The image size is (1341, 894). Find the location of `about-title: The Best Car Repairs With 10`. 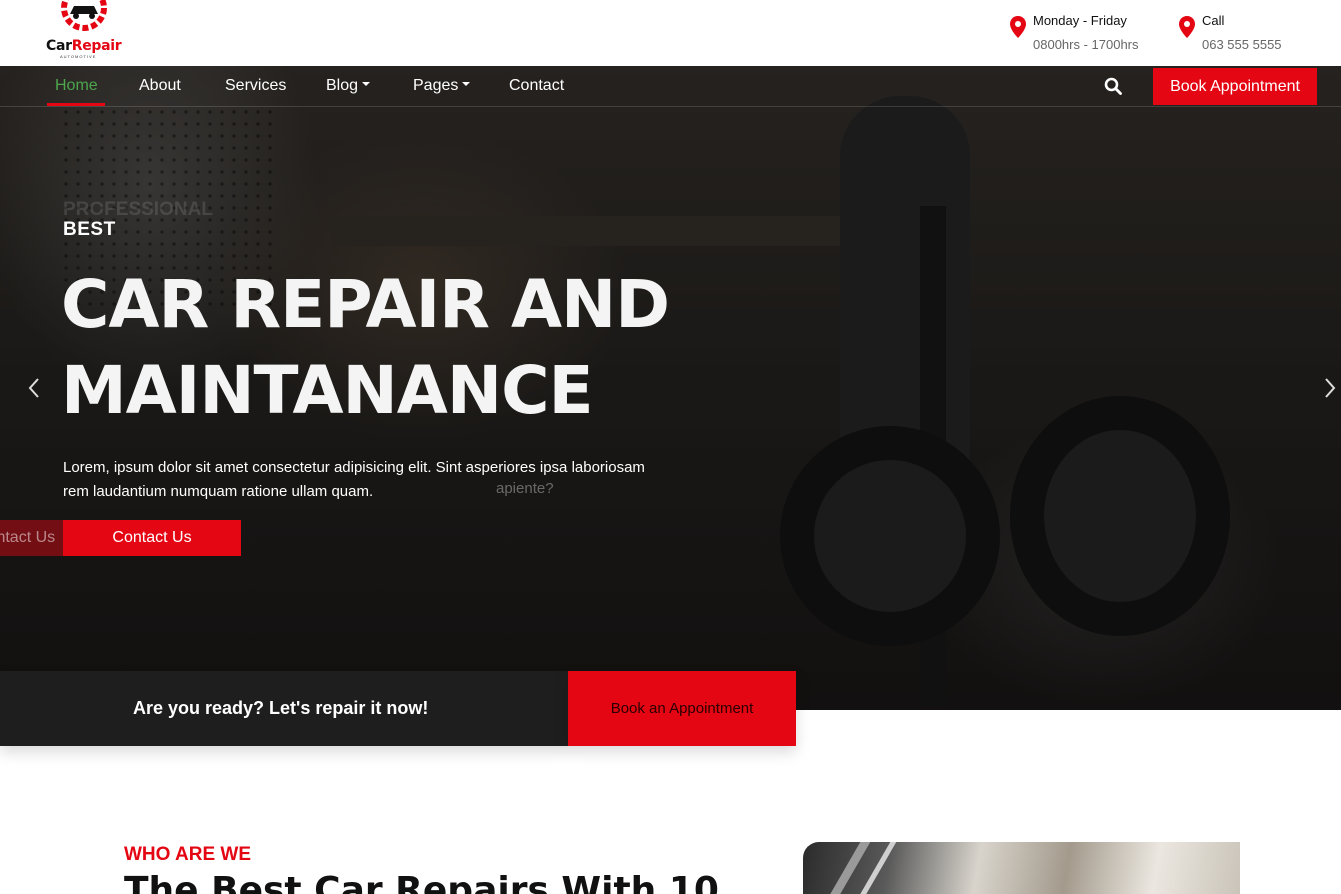

about-title: The Best Car Repairs With 10 is located at coordinates (421, 882).